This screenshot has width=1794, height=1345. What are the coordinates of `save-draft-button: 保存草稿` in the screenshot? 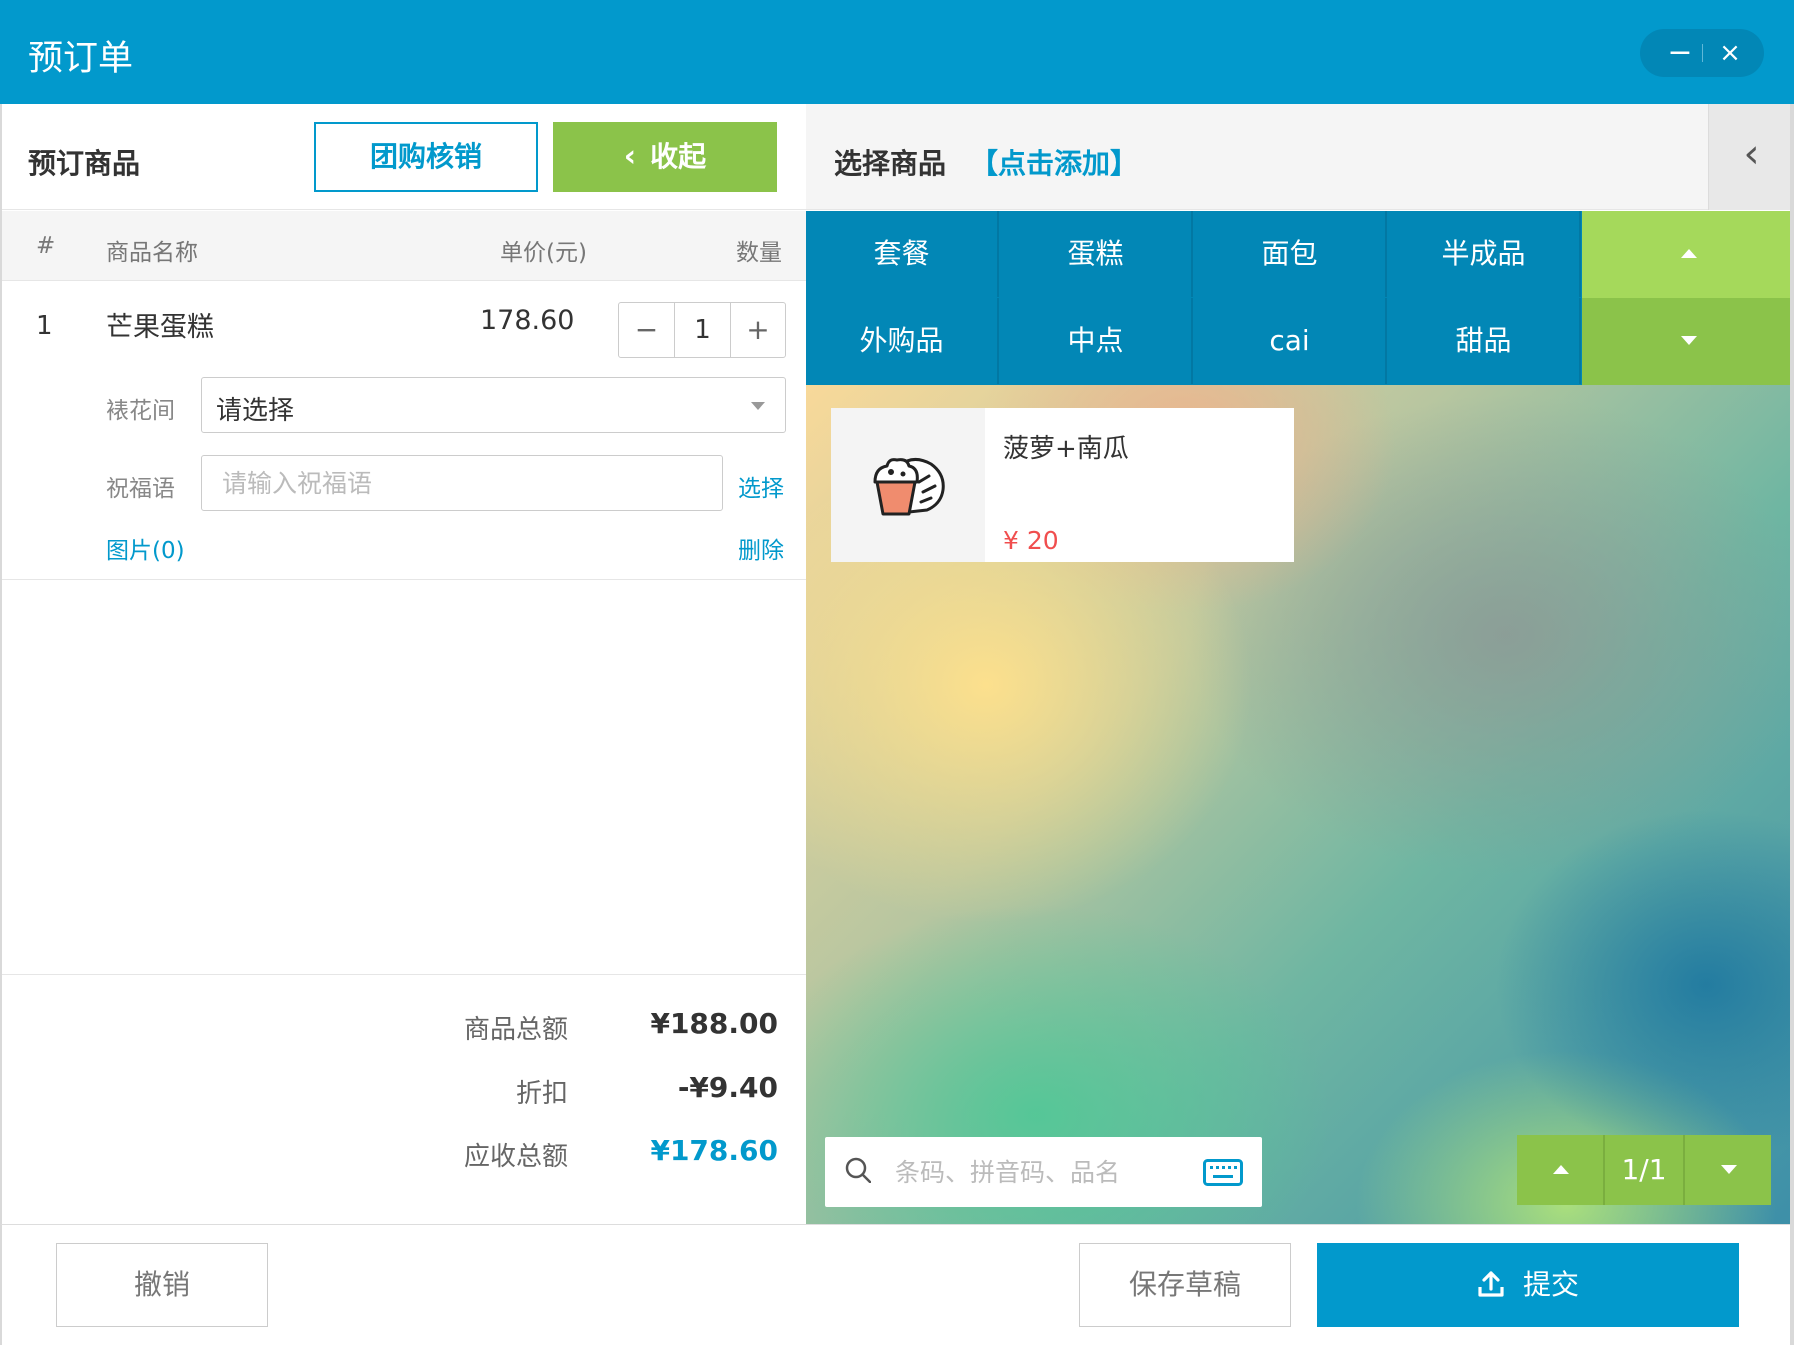 It's located at (1185, 1285).